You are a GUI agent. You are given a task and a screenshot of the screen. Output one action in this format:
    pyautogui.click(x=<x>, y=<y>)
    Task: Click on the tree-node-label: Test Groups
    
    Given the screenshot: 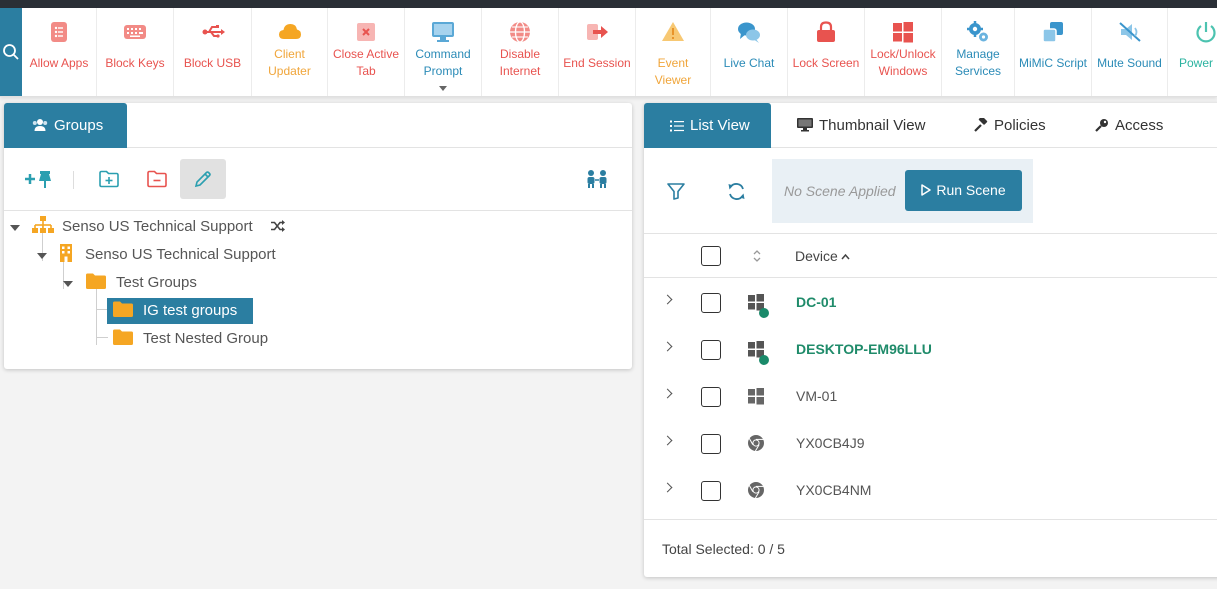 What is the action you would take?
    pyautogui.click(x=156, y=282)
    